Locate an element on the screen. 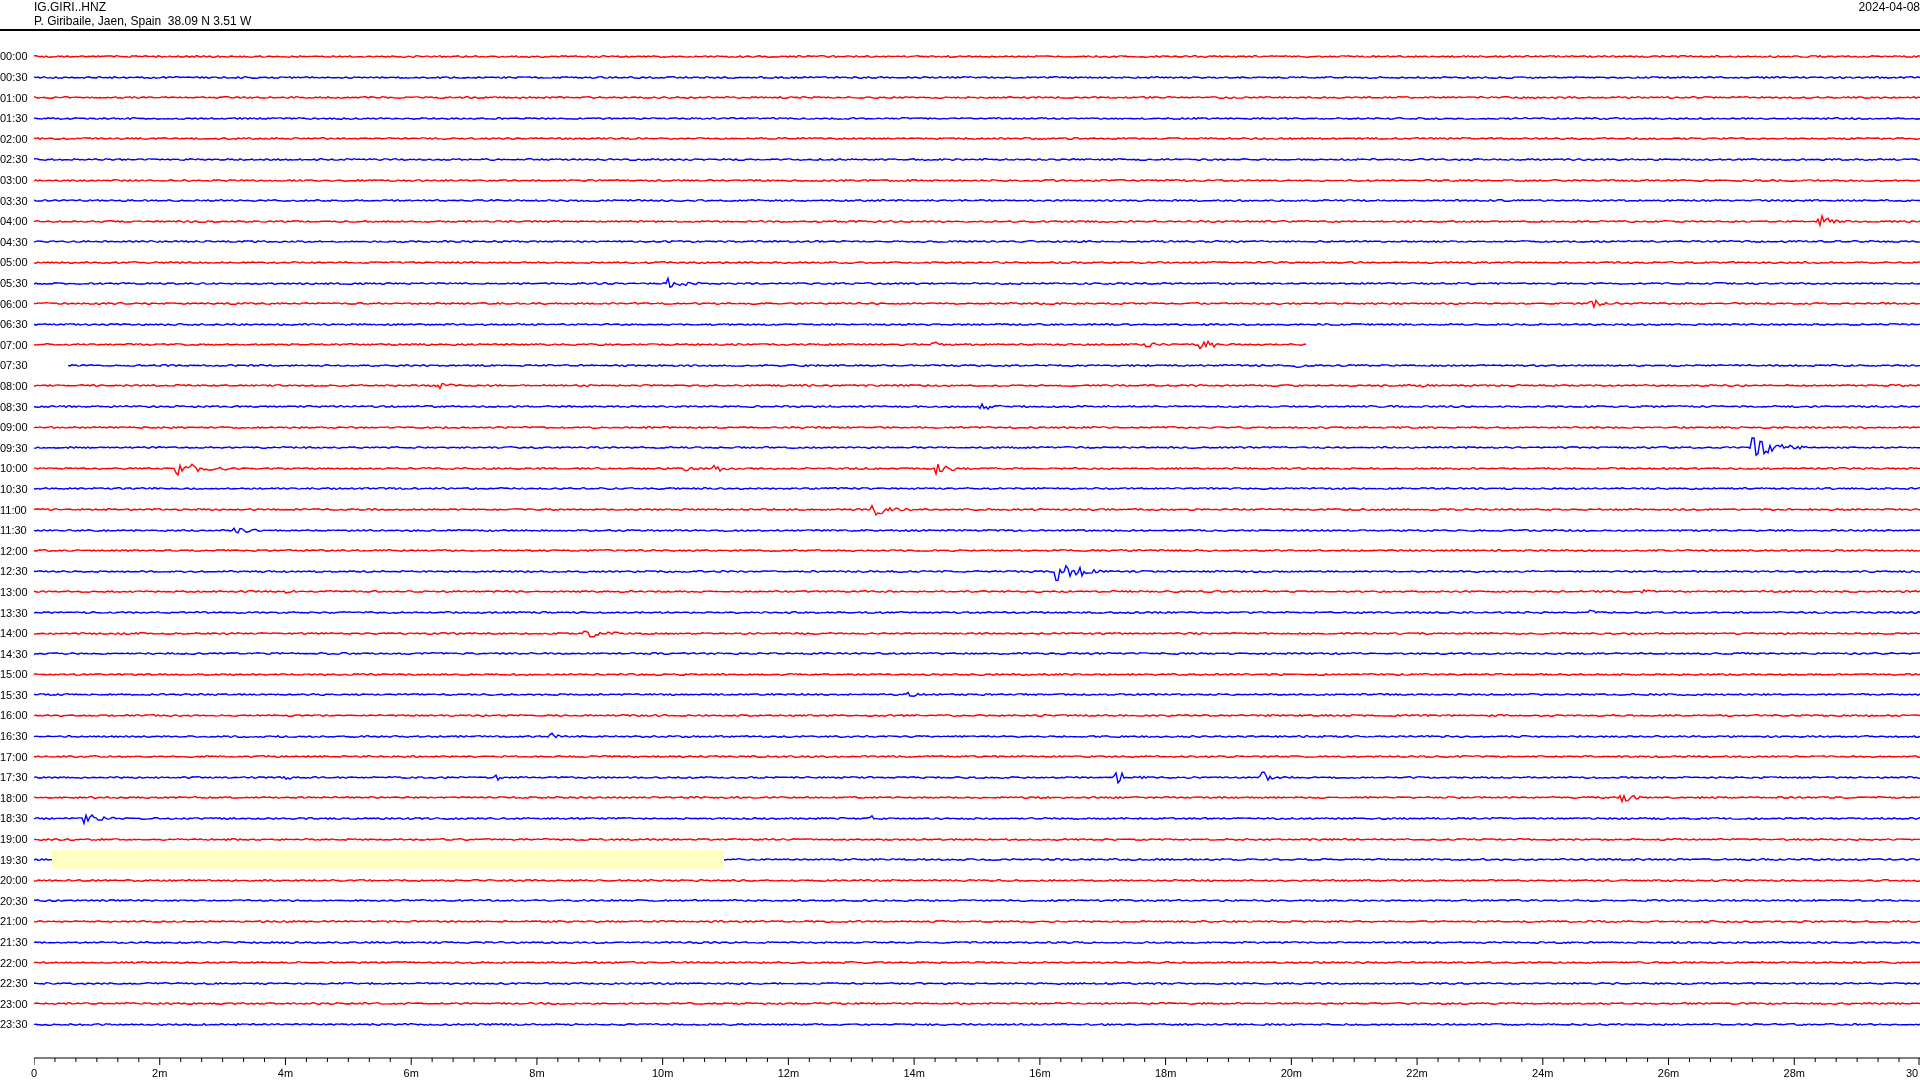 This screenshot has height=1080, width=1920. time-label: 20:30 is located at coordinates (14, 900).